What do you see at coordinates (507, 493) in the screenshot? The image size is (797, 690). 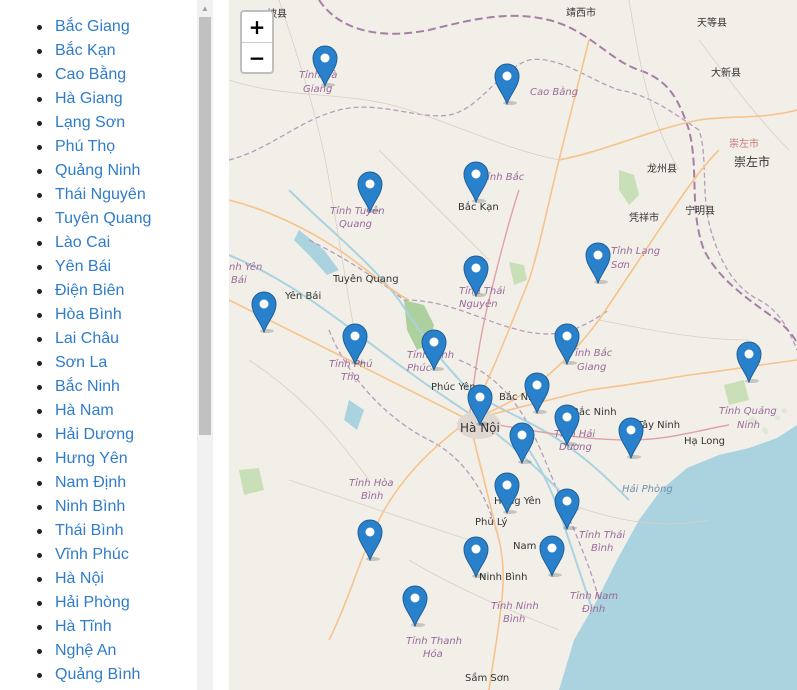 I see `marker-hoa-binh-pin-icon` at bounding box center [507, 493].